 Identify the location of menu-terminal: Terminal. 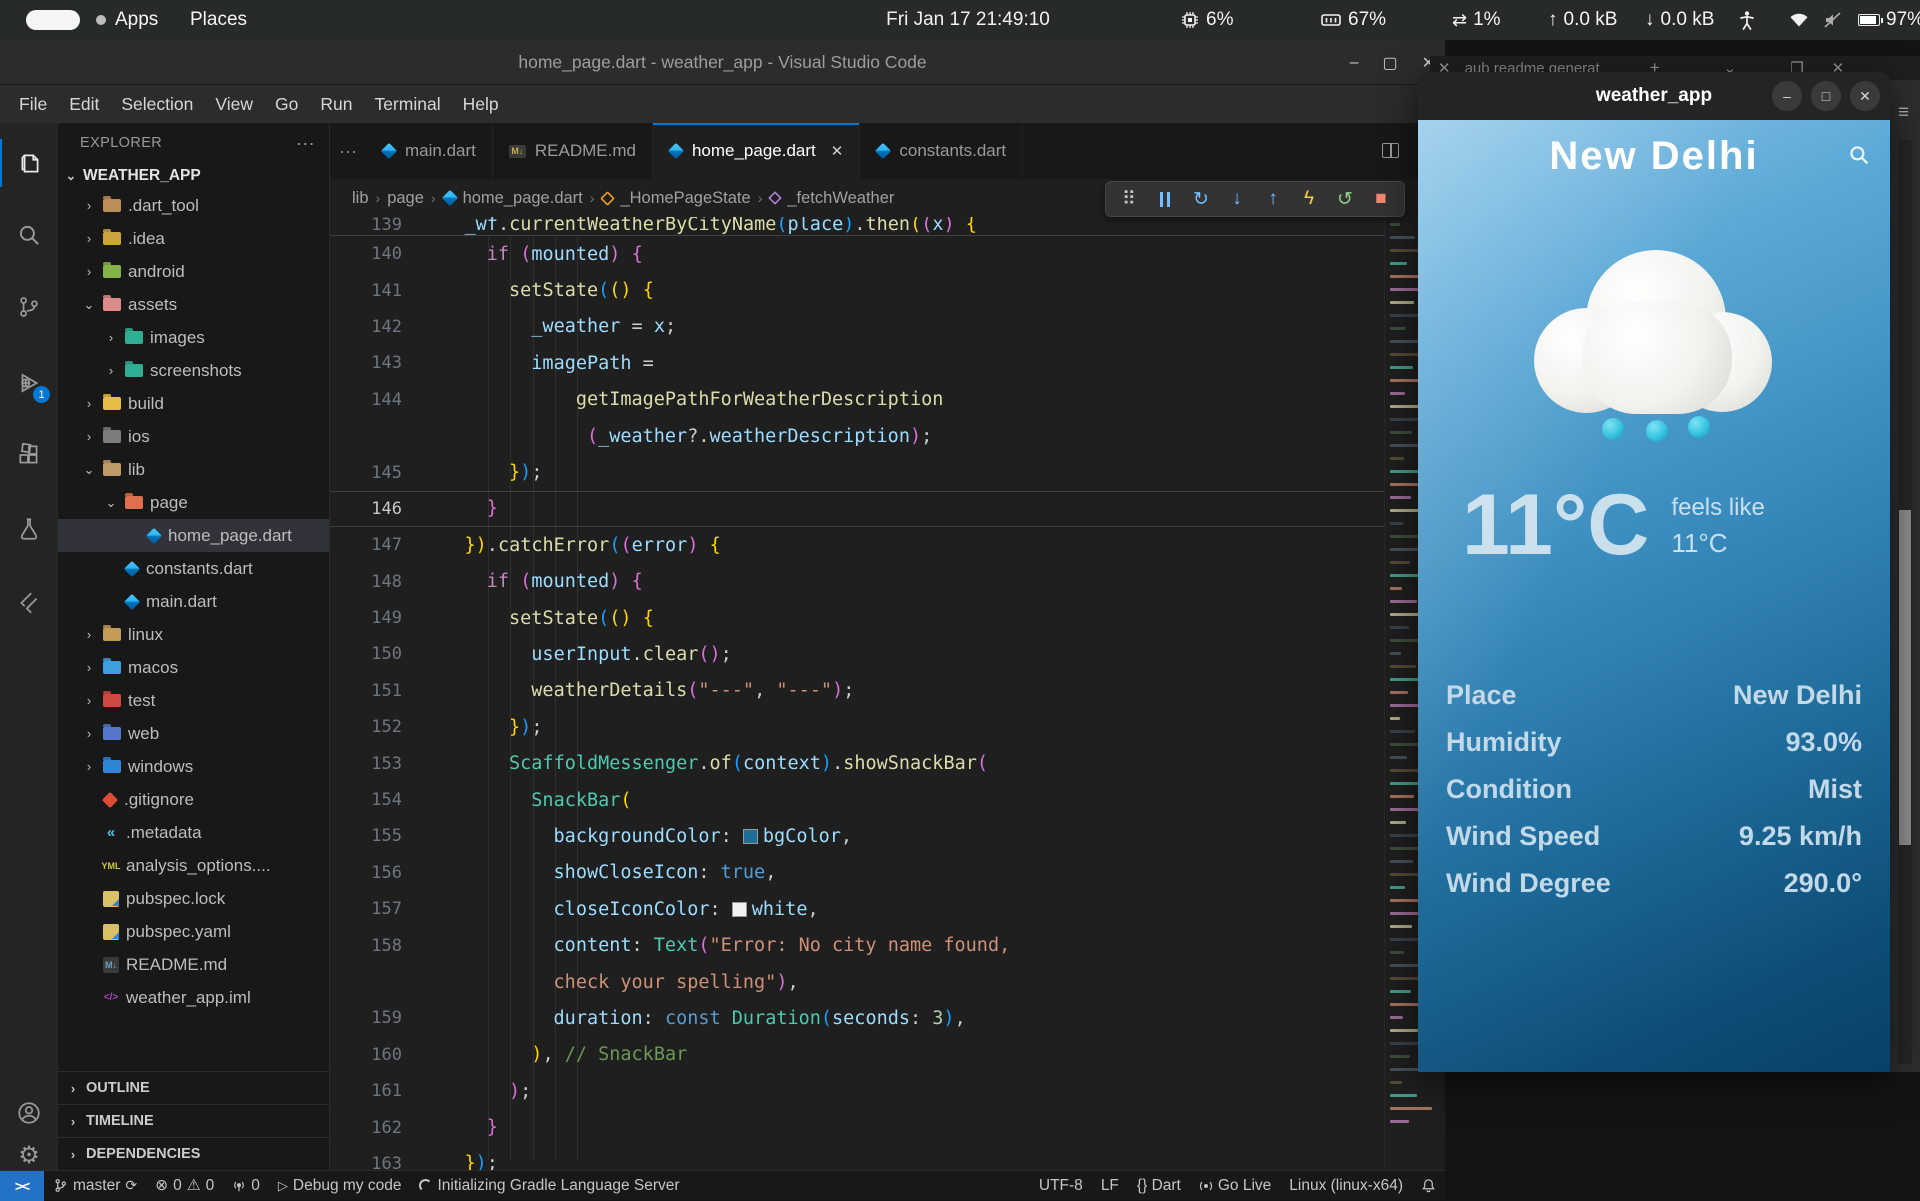
(407, 104).